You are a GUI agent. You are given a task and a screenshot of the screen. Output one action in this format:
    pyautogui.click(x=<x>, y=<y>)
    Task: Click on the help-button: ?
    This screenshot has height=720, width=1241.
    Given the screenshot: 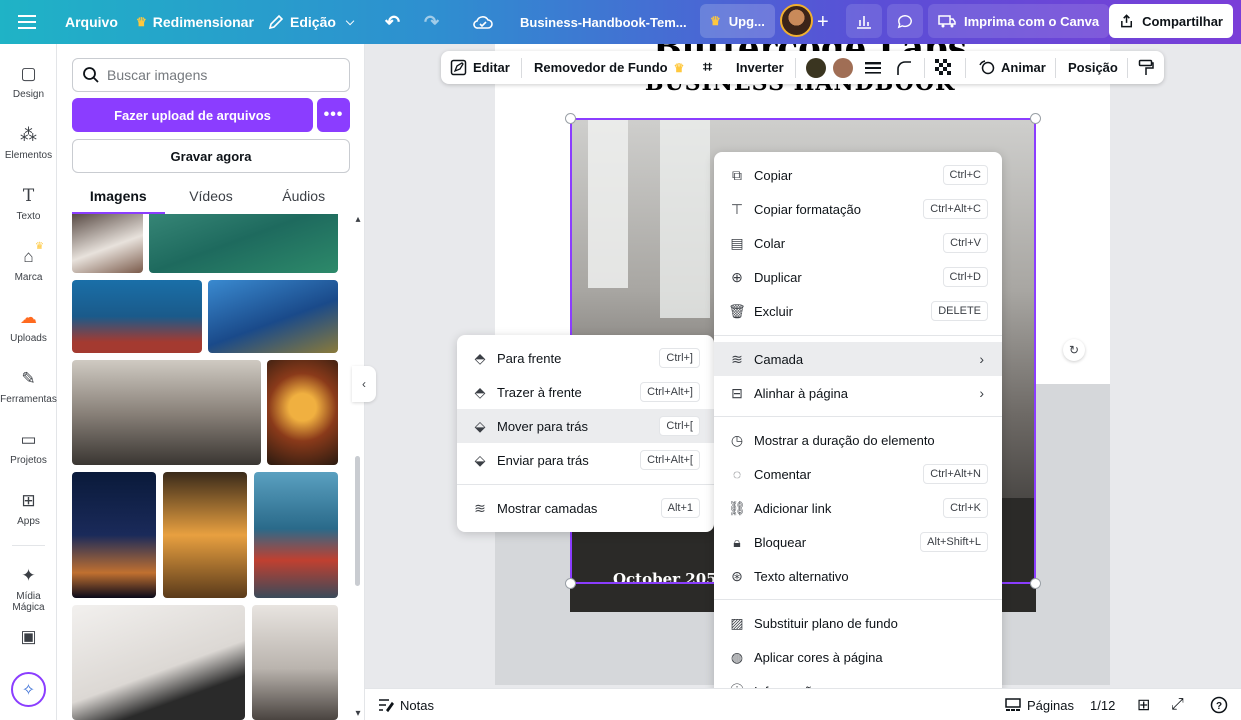 What is the action you would take?
    pyautogui.click(x=1219, y=704)
    